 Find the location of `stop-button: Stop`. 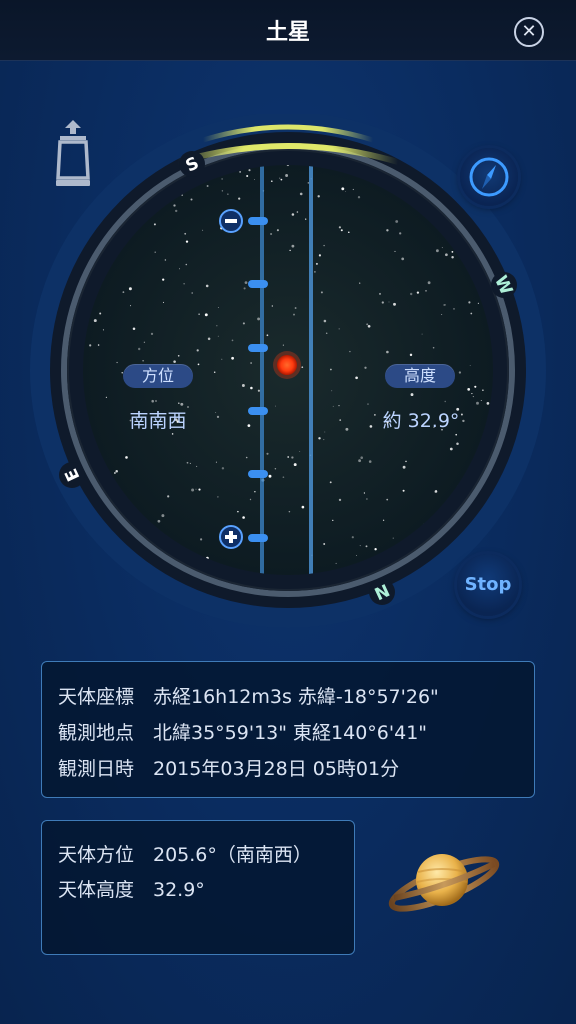

stop-button: Stop is located at coordinates (488, 585).